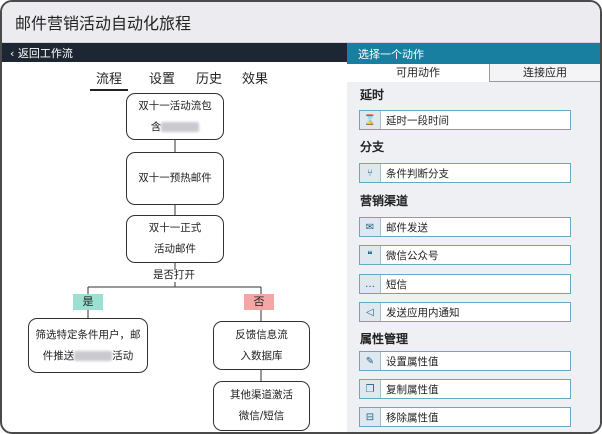  What do you see at coordinates (261, 355) in the screenshot?
I see `node-text: 入数据库` at bounding box center [261, 355].